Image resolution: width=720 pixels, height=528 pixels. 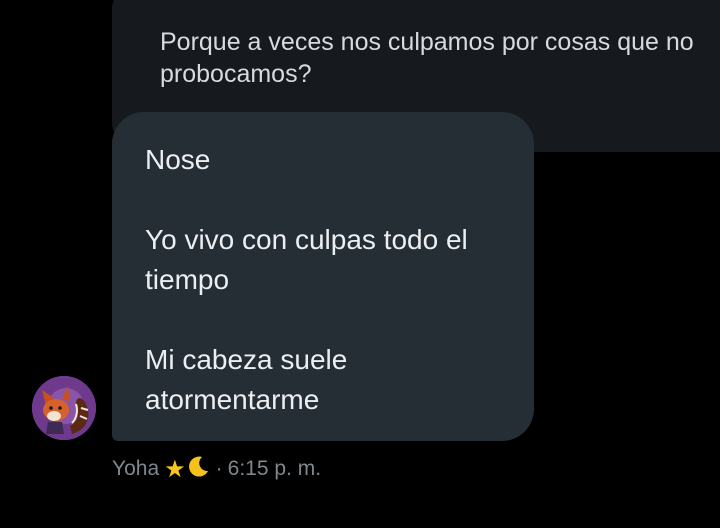 What do you see at coordinates (199, 469) in the screenshot?
I see `crescent-moon-icon` at bounding box center [199, 469].